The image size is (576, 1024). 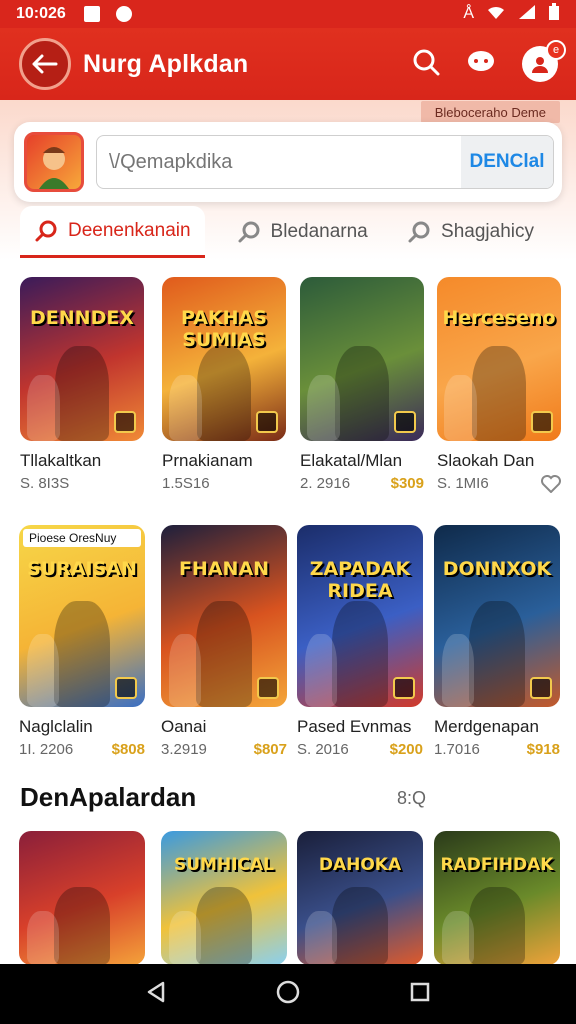 I want to click on app-card: DONNXOK Merdgenapan 1.7016 $918, so click(x=497, y=641).